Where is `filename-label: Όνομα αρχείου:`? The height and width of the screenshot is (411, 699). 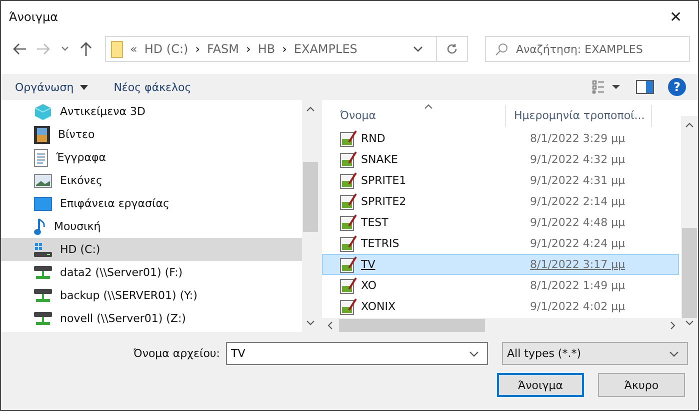
filename-label: Όνομα αρχείου: is located at coordinates (176, 353).